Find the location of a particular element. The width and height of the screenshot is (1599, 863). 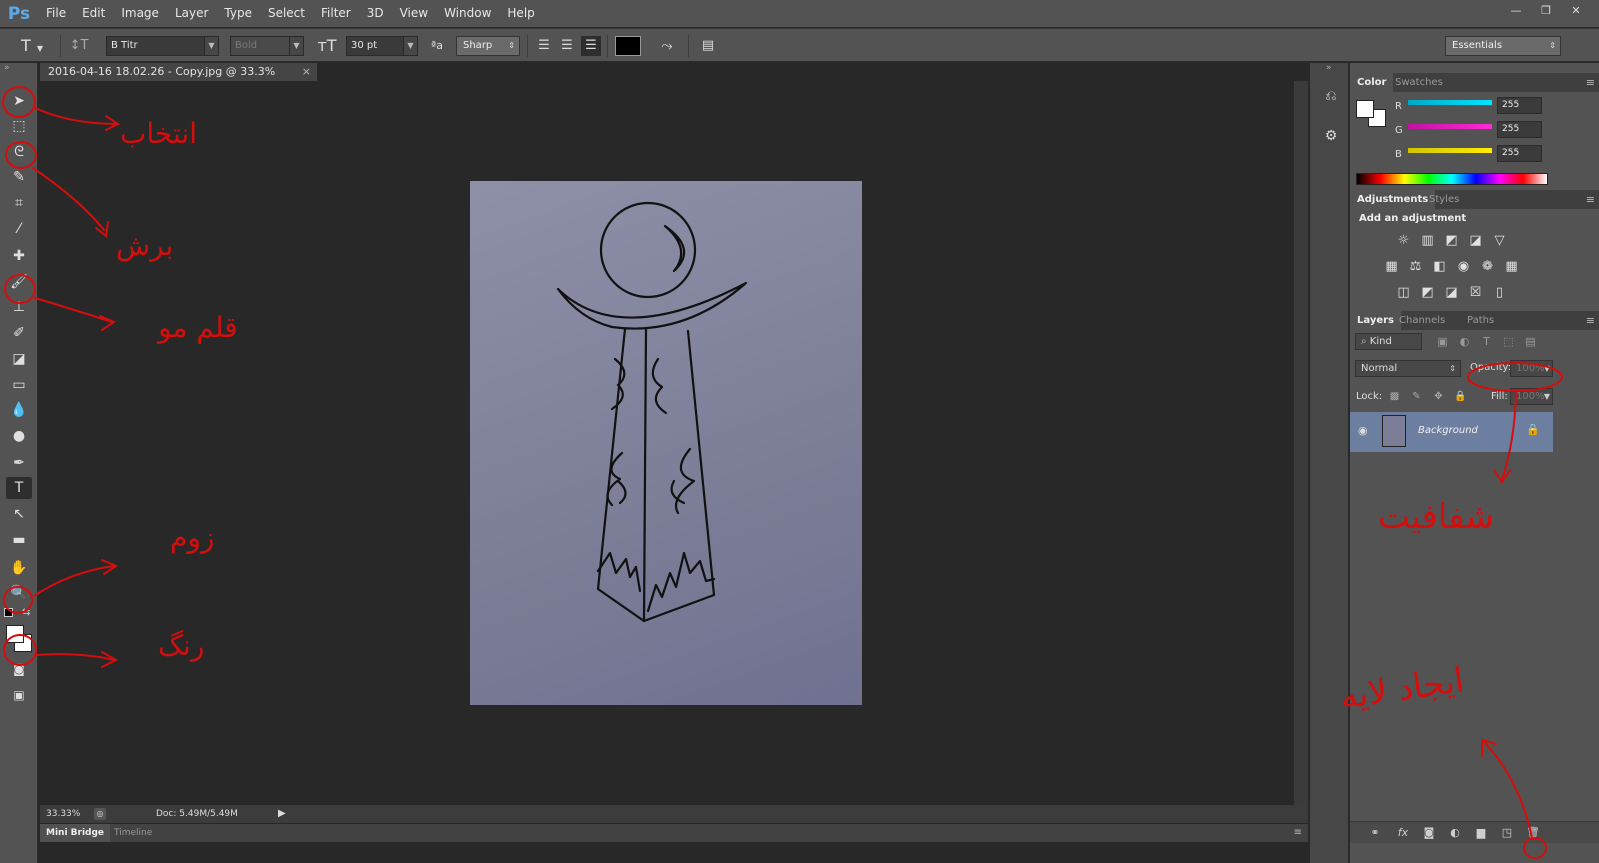

eraser-tool-icon: ◪ is located at coordinates (19, 359).